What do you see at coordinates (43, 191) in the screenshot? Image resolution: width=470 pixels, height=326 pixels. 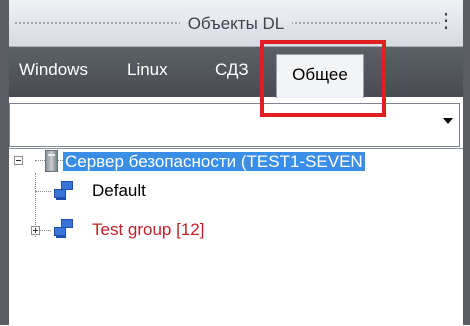 I see `tree-line` at bounding box center [43, 191].